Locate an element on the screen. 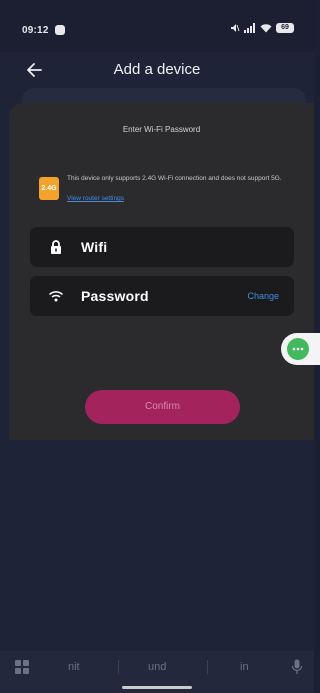 This screenshot has width=320, height=693. keyboard-suggestion: und is located at coordinates (157, 667).